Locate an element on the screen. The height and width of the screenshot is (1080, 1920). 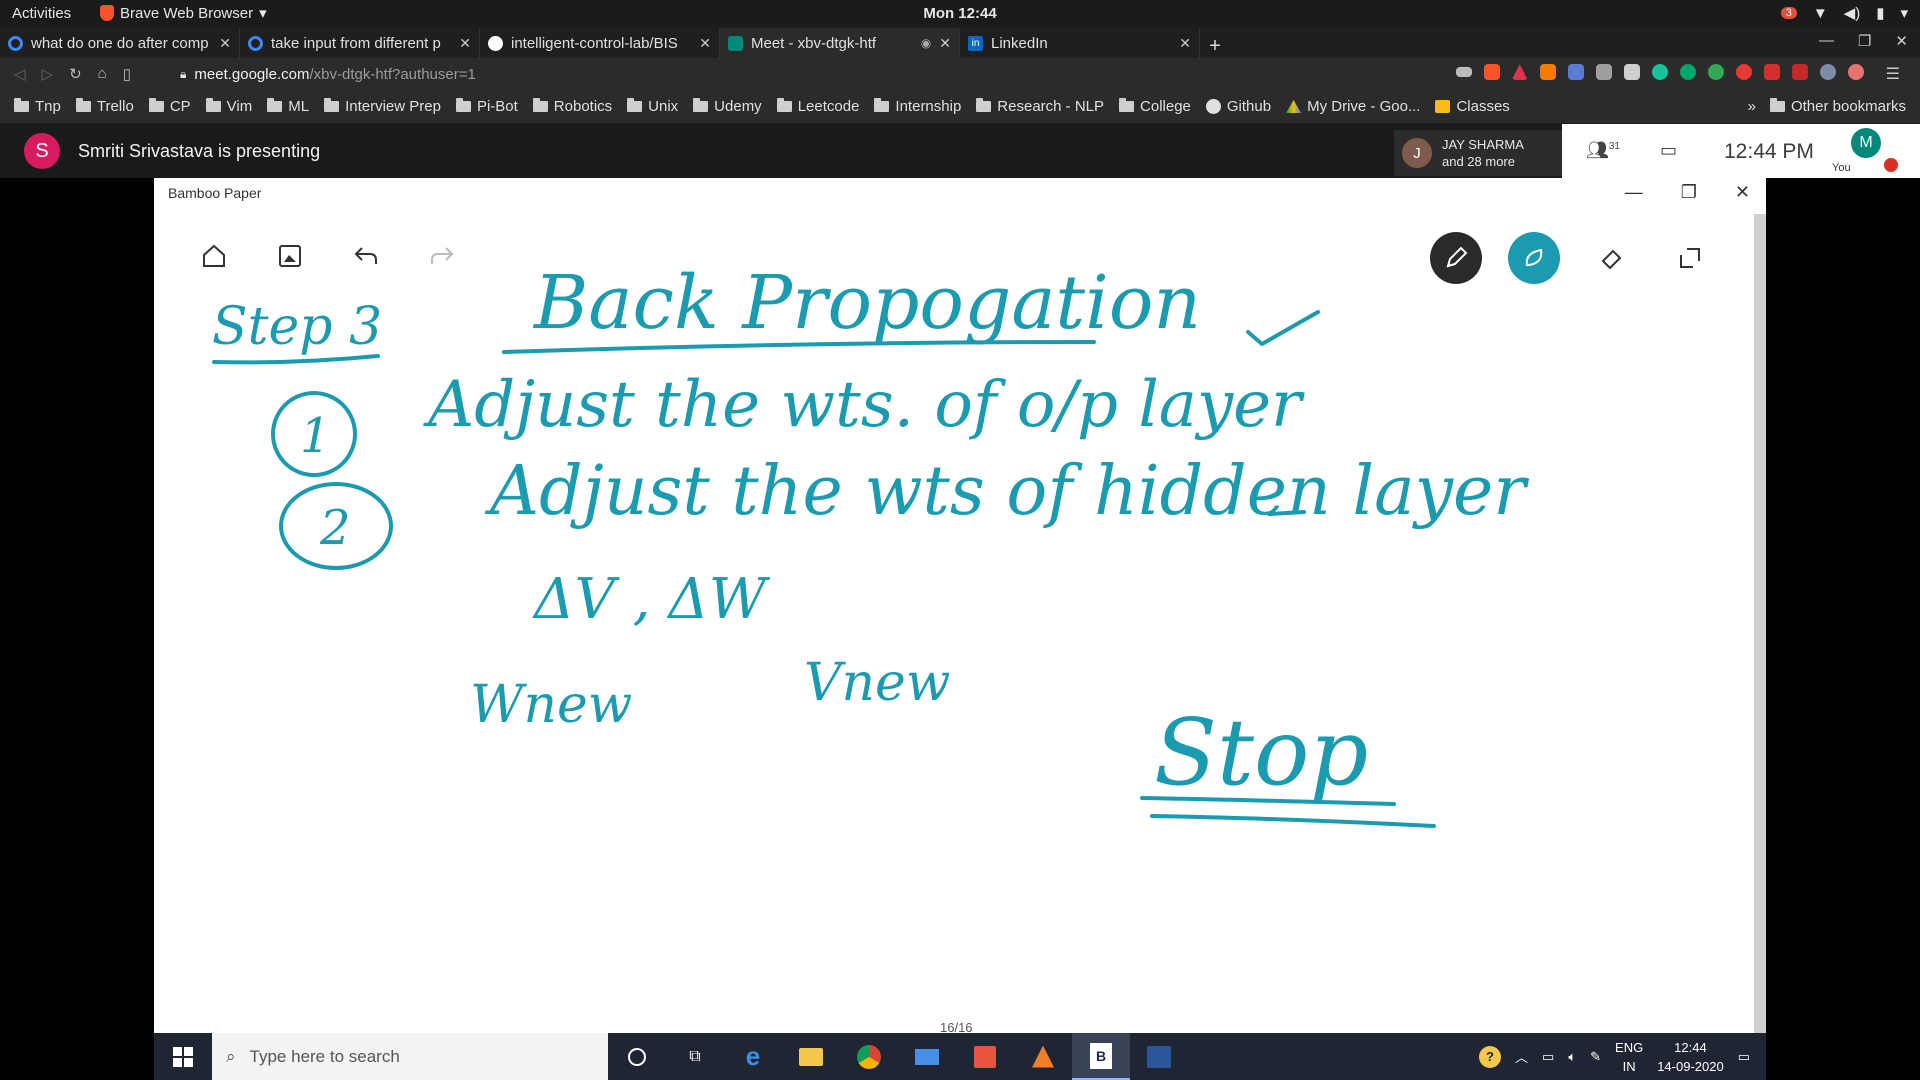
word-icon is located at coordinates (1159, 1056).